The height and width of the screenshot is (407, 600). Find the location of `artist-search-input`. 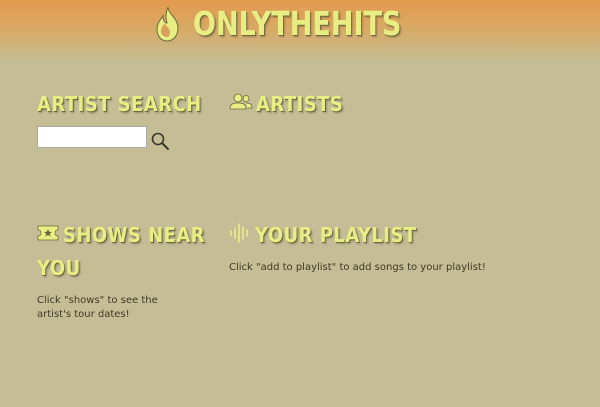

artist-search-input is located at coordinates (92, 137).